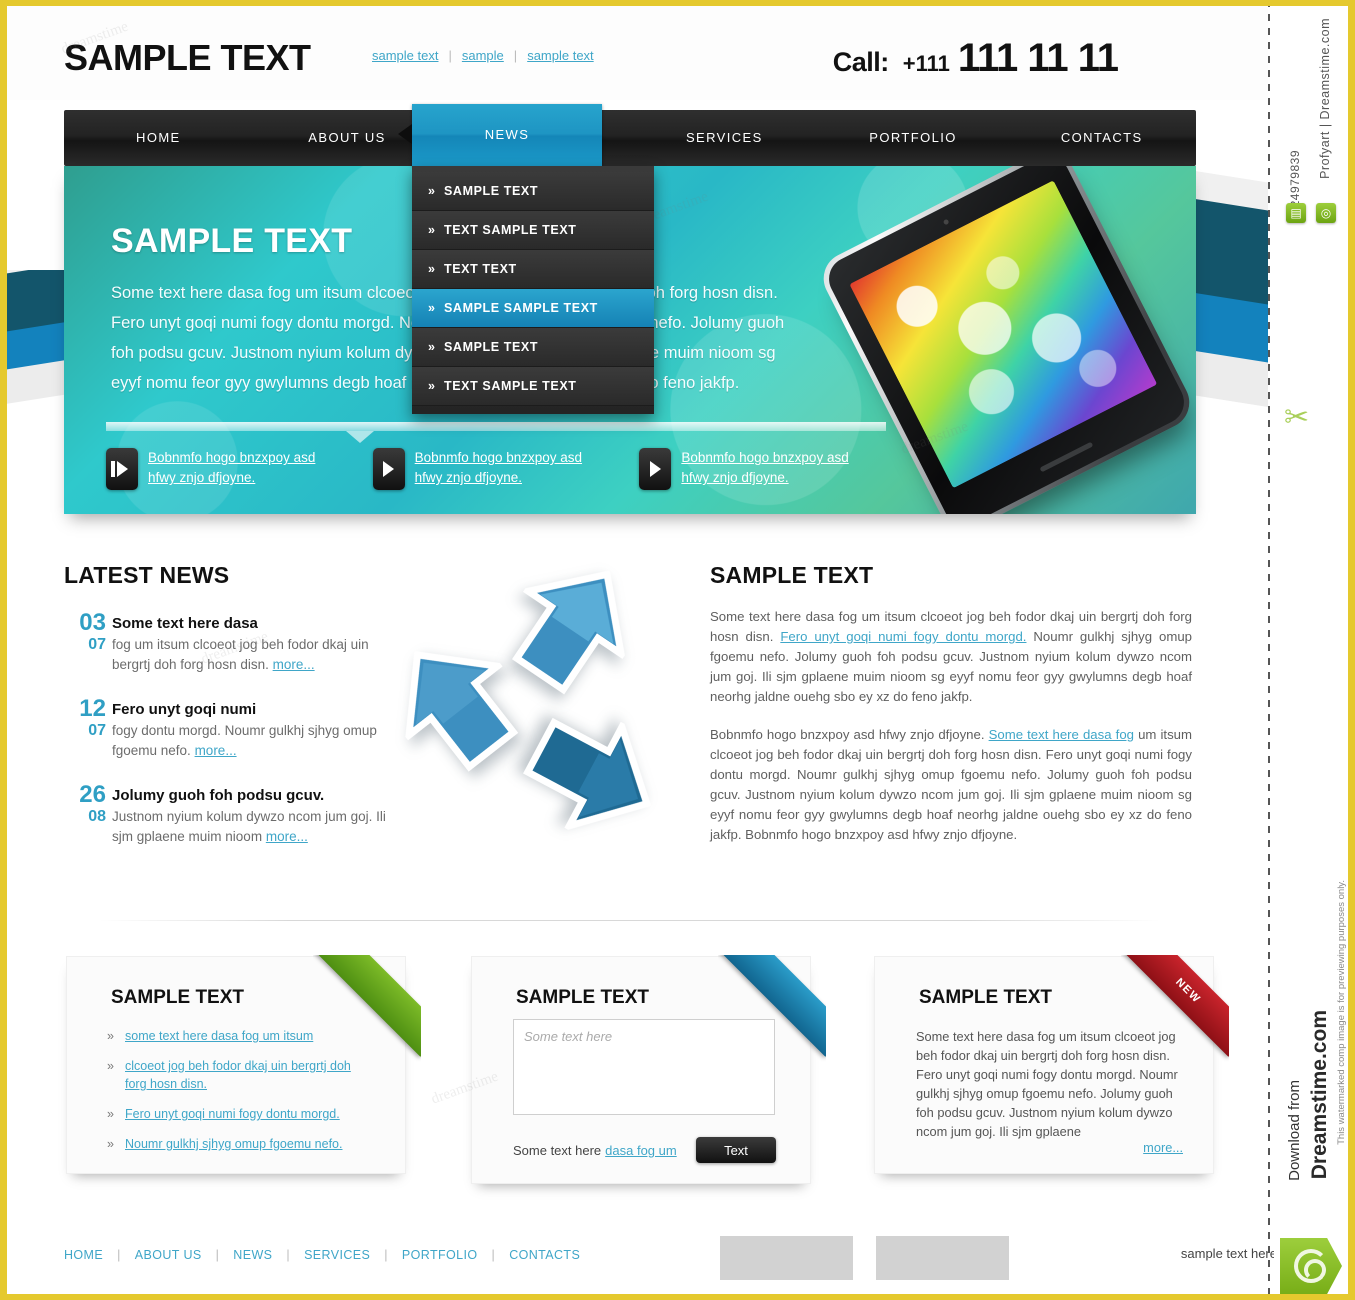 The width and height of the screenshot is (1355, 1300). I want to click on news-month: 08, so click(97, 816).